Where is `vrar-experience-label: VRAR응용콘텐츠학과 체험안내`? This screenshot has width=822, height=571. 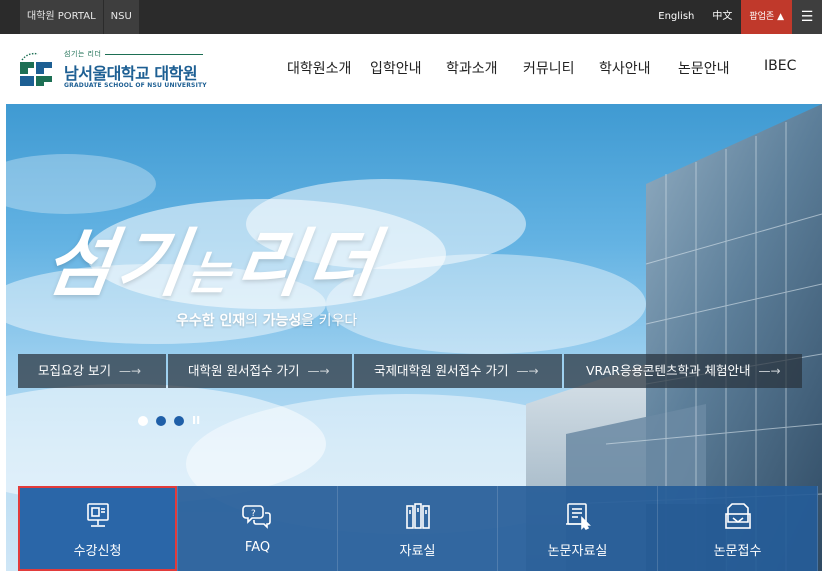
vrar-experience-label: VRAR응용콘텐츠학과 체험안내 is located at coordinates (668, 370).